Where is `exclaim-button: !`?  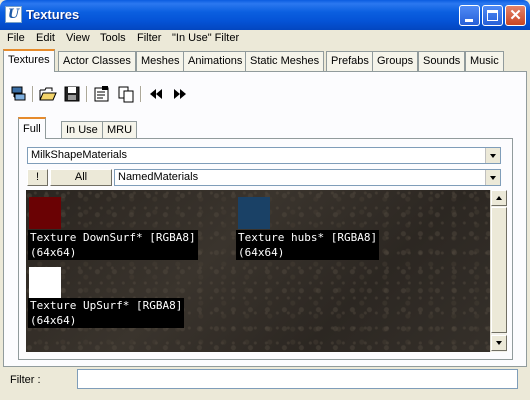
exclaim-button: ! is located at coordinates (37, 177).